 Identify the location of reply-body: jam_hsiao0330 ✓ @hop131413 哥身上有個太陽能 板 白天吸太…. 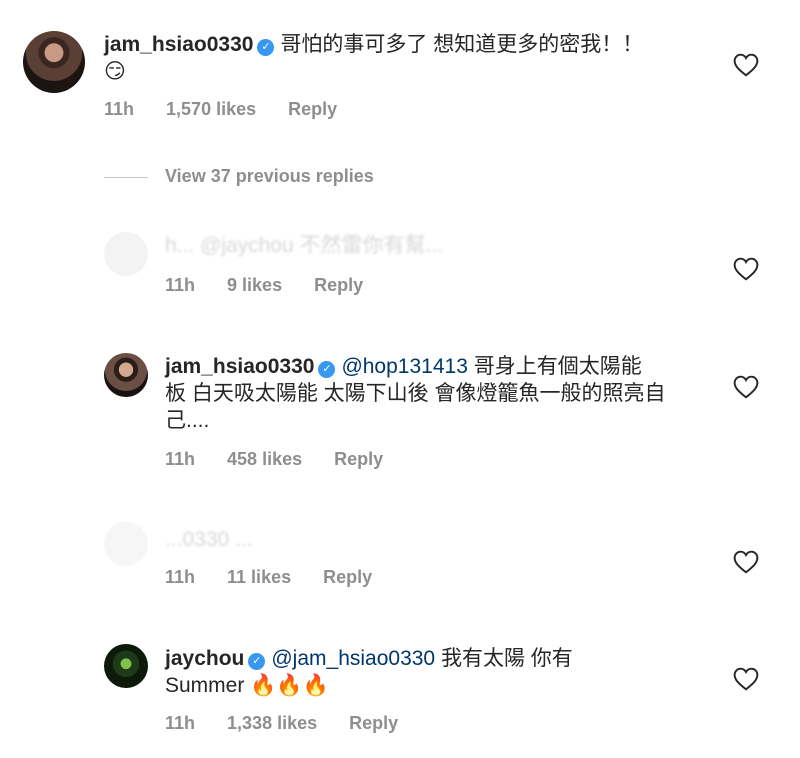
(435, 393).